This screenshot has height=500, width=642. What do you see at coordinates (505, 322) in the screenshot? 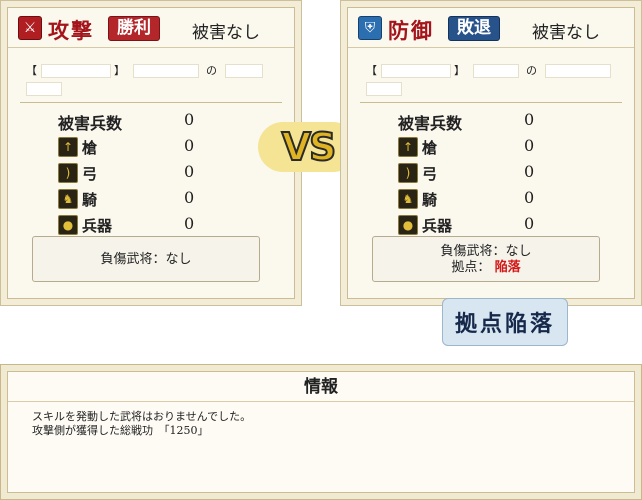
I see `base-fallen-banner: 拠点陥落` at bounding box center [505, 322].